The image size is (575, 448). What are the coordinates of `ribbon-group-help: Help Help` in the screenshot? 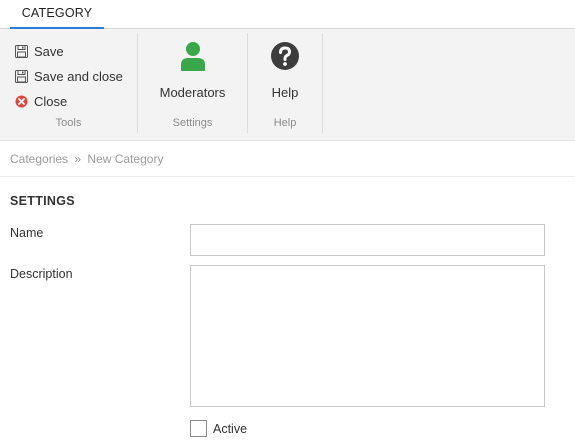 It's located at (285, 83).